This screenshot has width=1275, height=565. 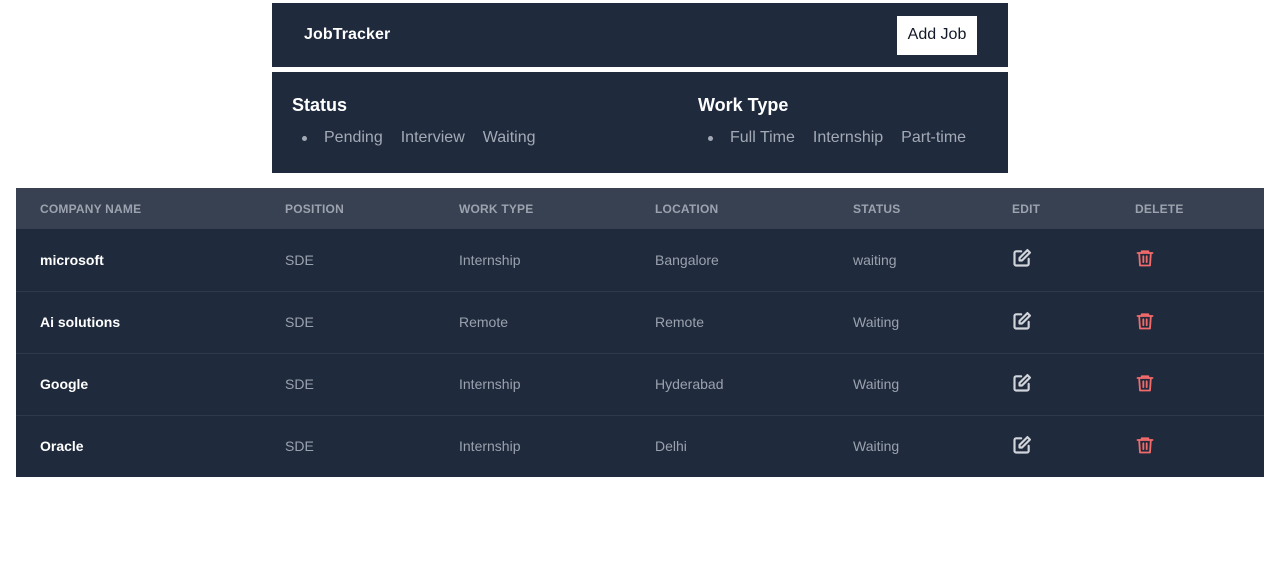 What do you see at coordinates (687, 259) in the screenshot?
I see `location-cell: Bangalore` at bounding box center [687, 259].